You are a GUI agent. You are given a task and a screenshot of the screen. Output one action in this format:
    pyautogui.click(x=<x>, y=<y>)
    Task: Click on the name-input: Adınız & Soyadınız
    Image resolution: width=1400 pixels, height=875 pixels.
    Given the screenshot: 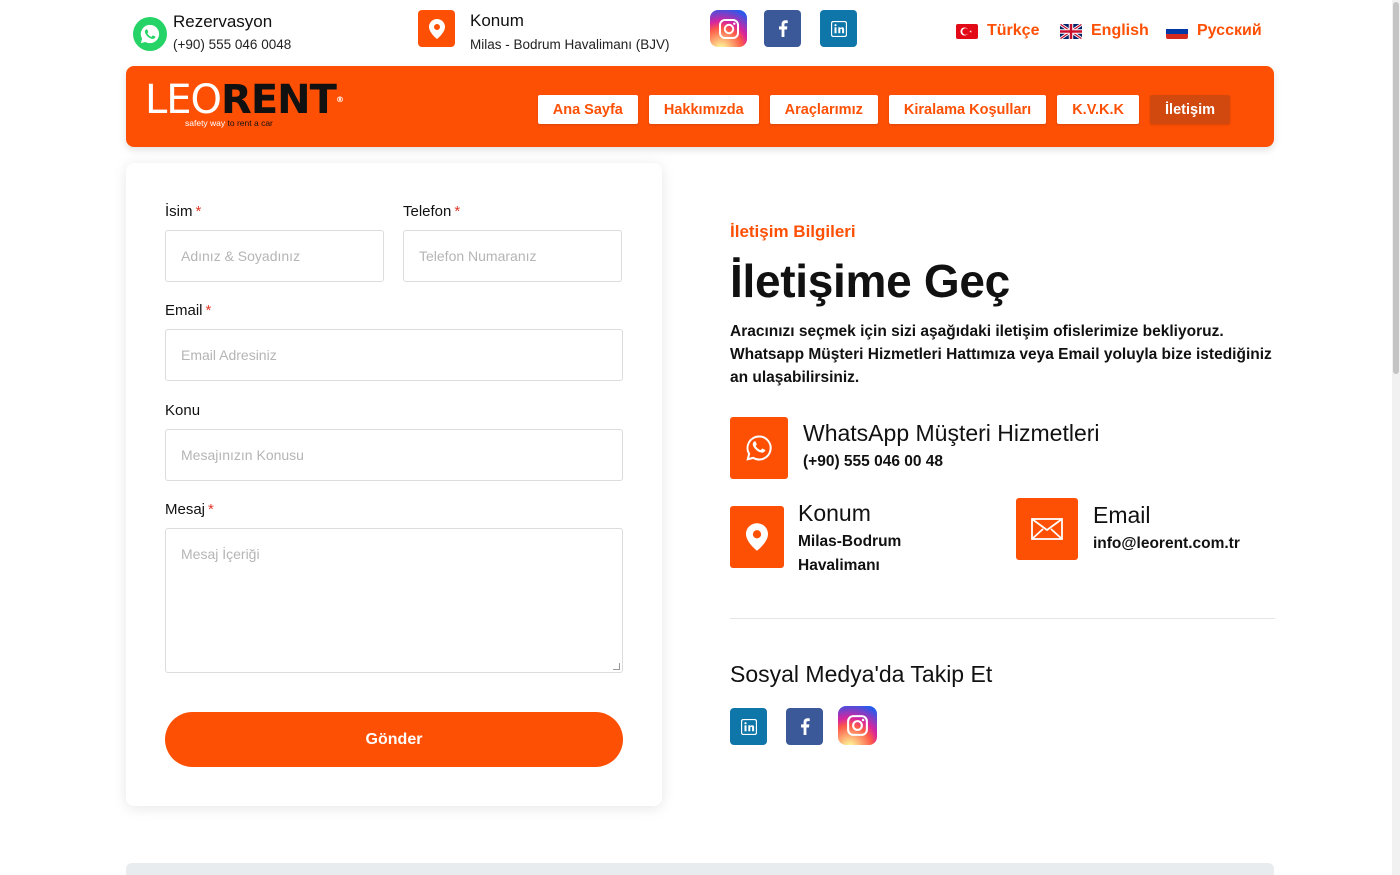 What is the action you would take?
    pyautogui.click(x=274, y=256)
    